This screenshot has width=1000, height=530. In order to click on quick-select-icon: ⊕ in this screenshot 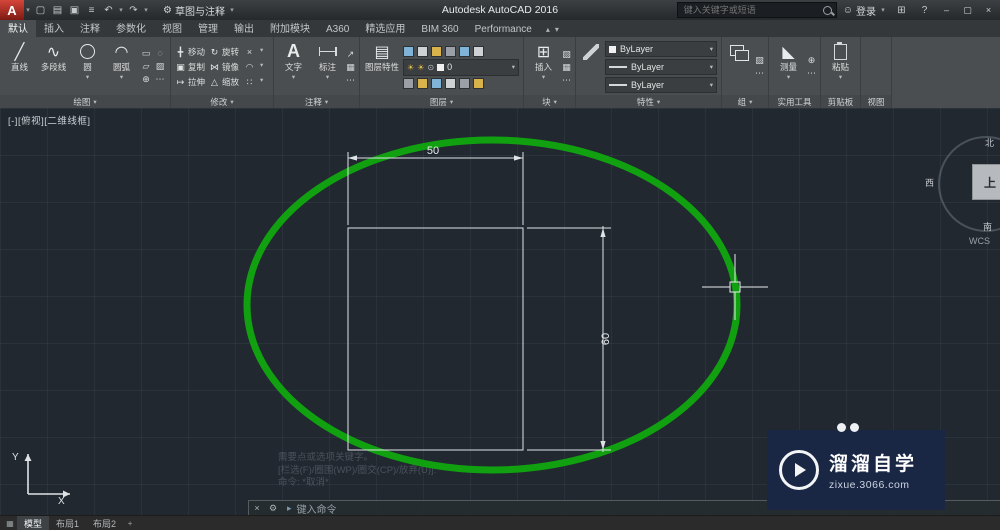, I will do `click(811, 60)`.